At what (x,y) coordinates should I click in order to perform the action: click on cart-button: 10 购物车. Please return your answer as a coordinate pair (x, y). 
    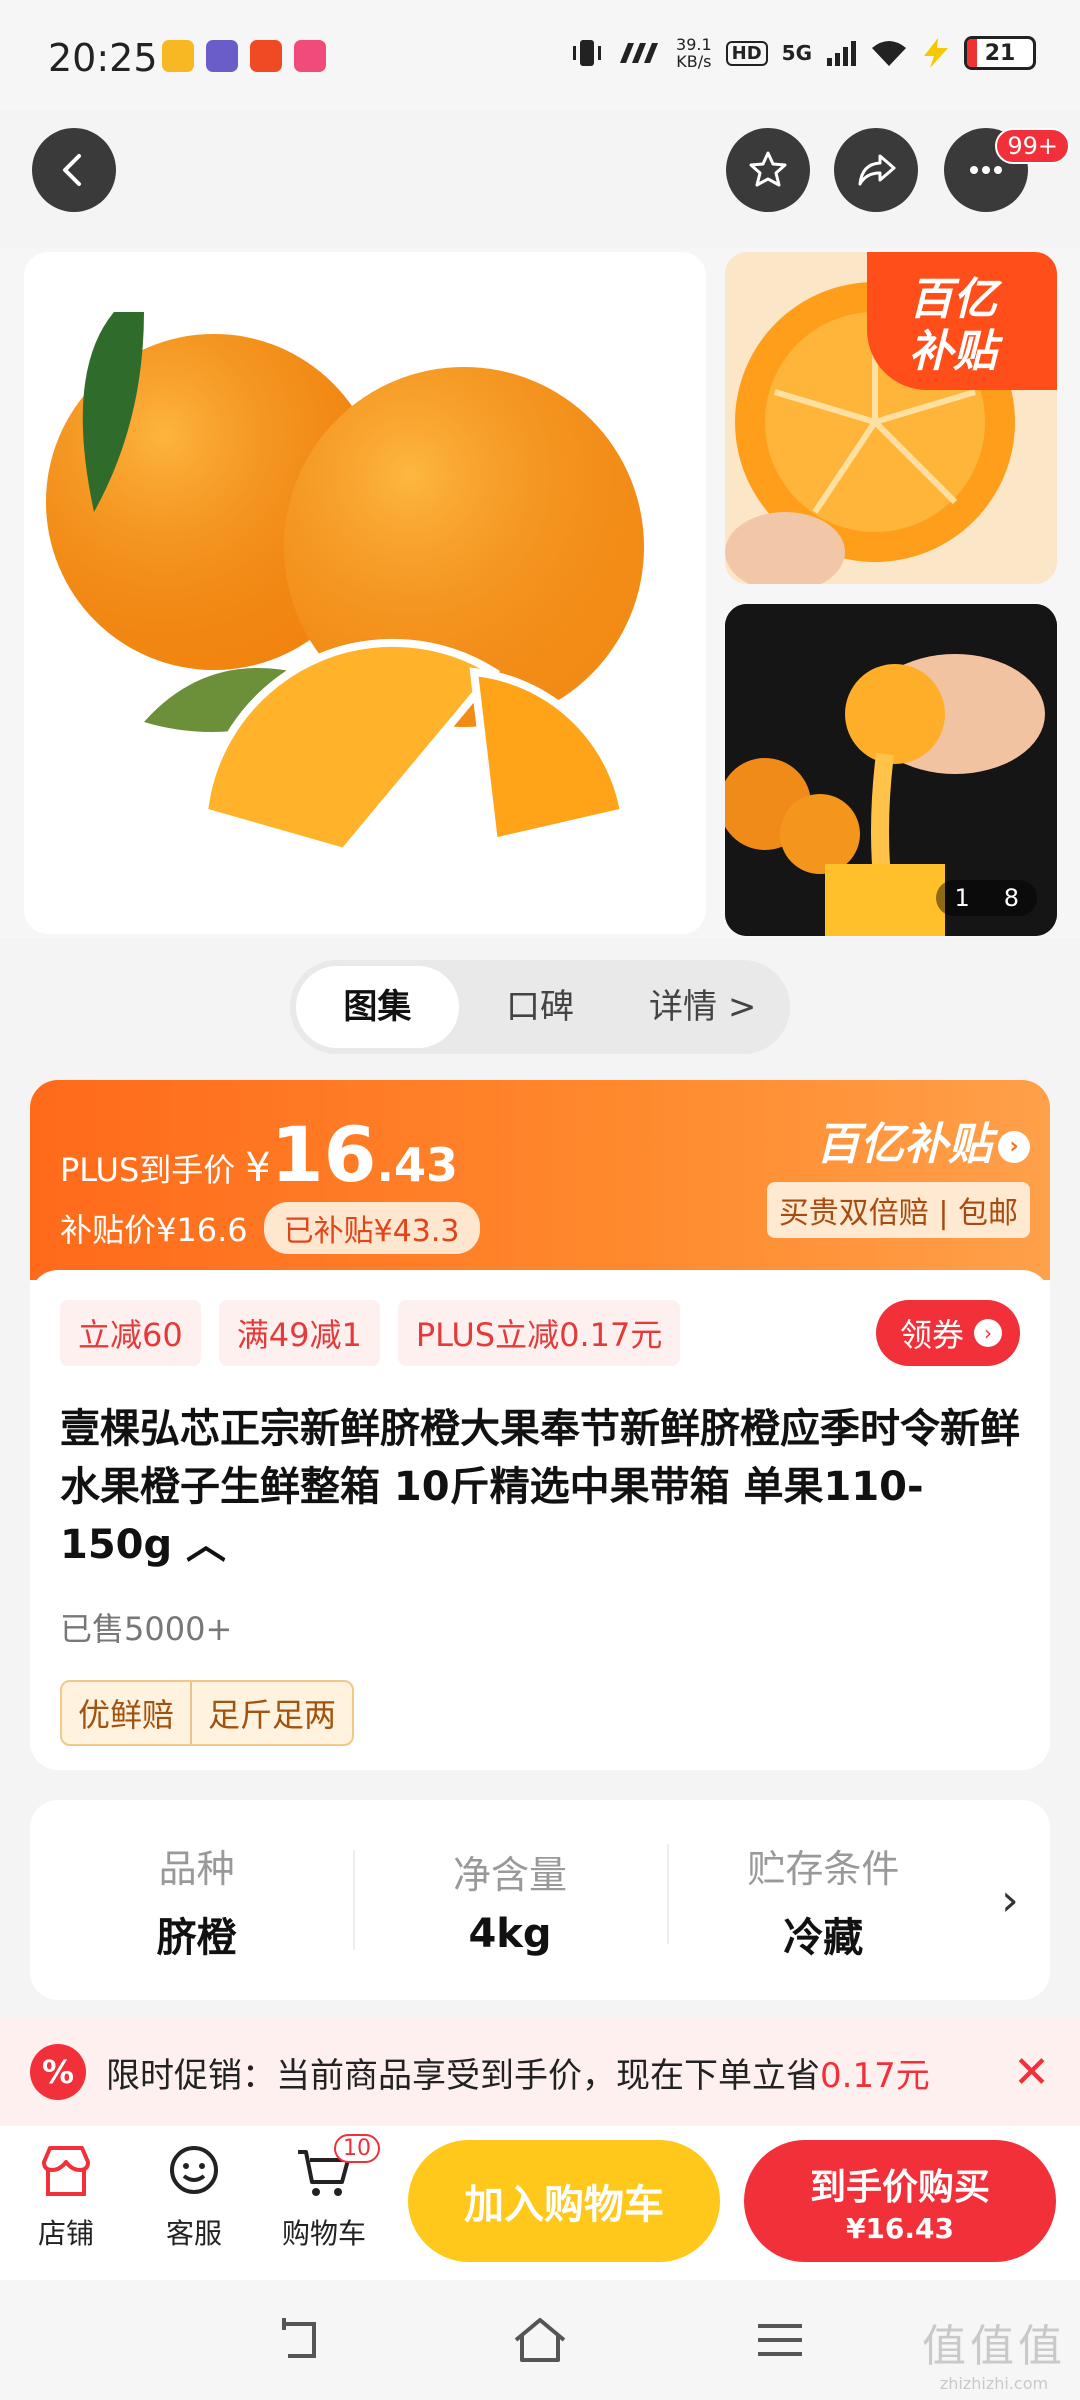
    Looking at the image, I should click on (324, 2193).